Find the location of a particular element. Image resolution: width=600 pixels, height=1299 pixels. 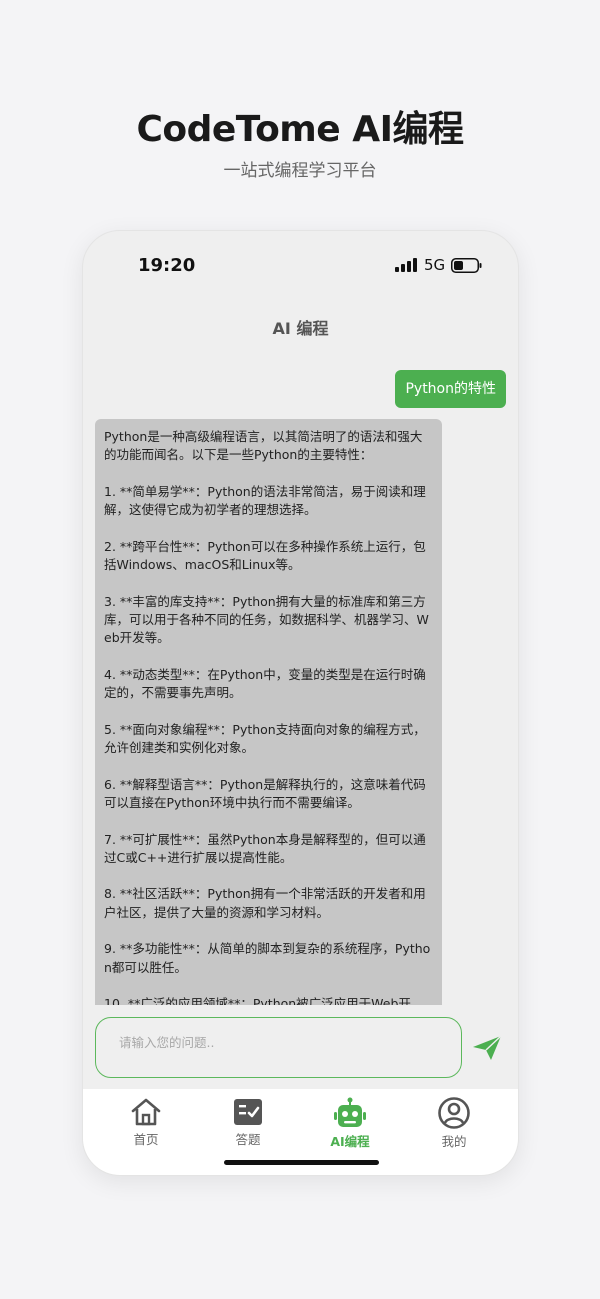

home-icon is located at coordinates (146, 1112).